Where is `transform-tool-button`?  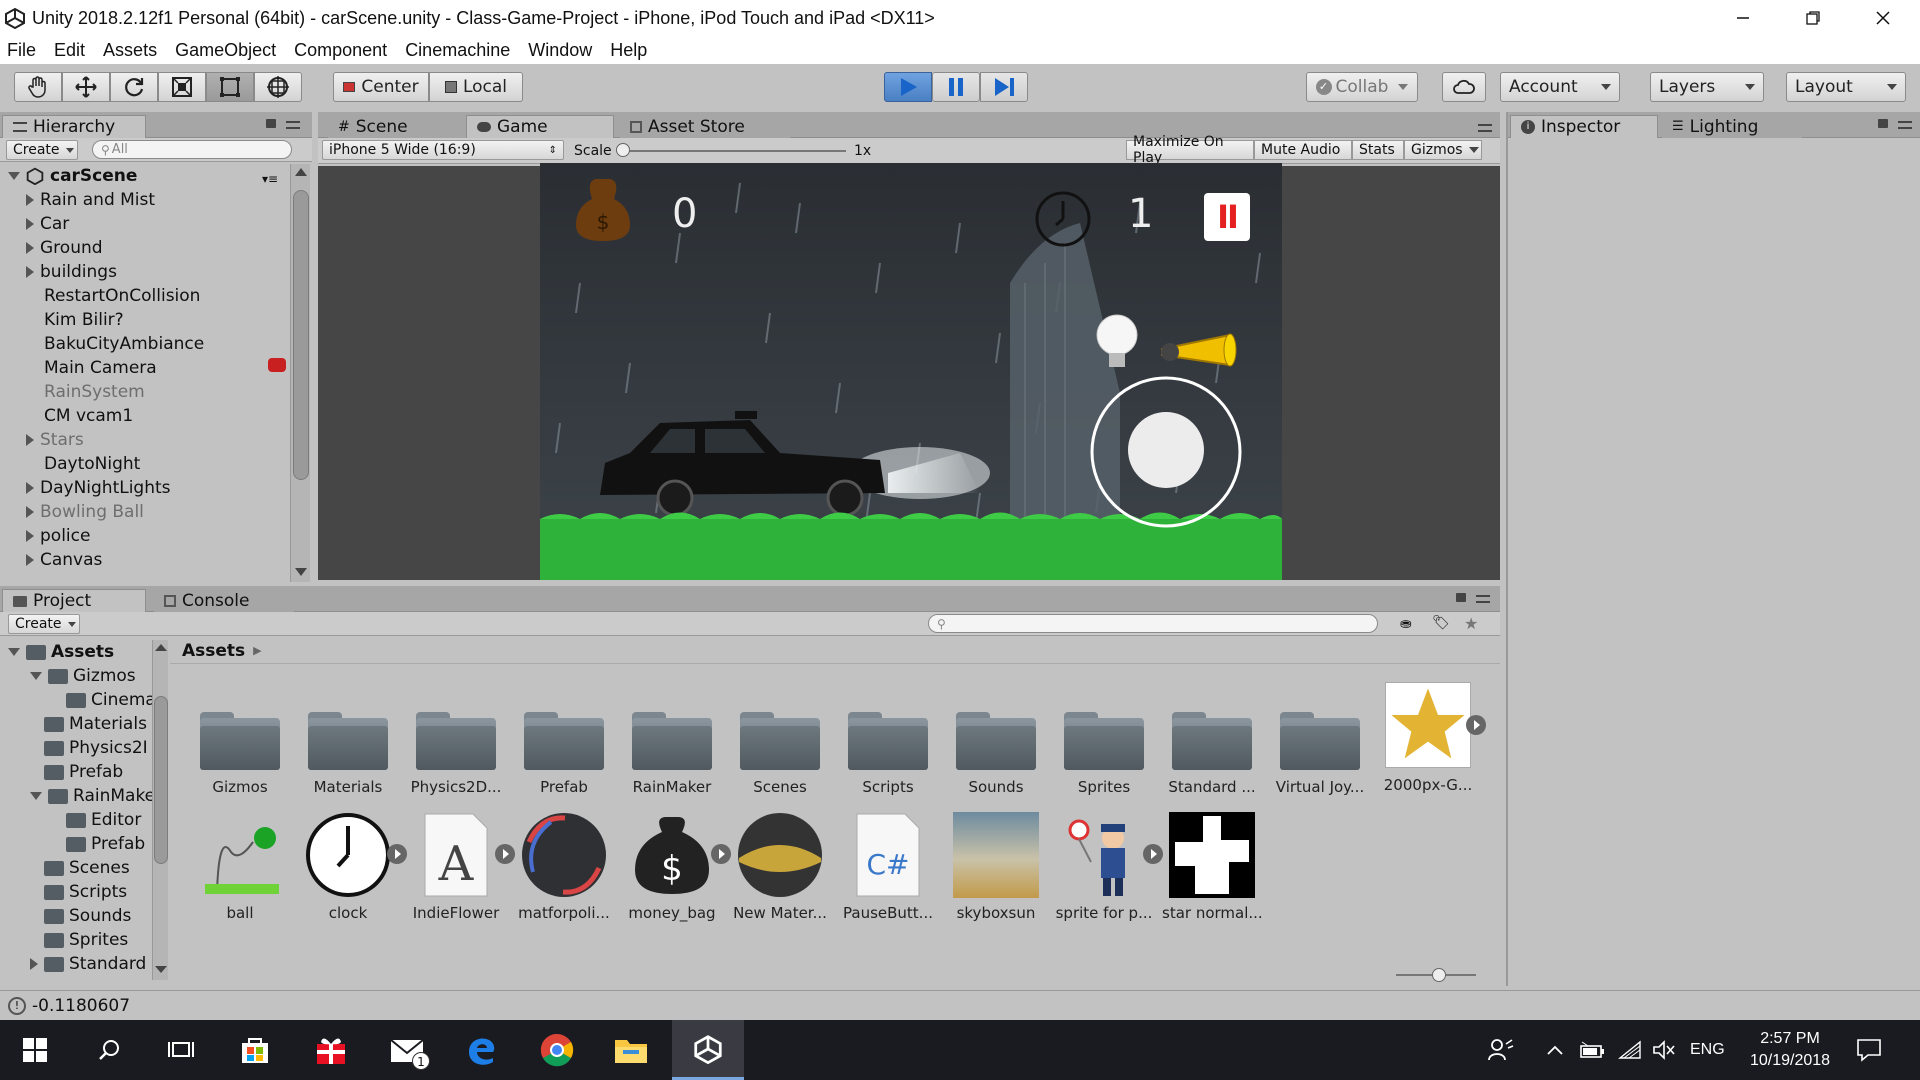
transform-tool-button is located at coordinates (278, 87).